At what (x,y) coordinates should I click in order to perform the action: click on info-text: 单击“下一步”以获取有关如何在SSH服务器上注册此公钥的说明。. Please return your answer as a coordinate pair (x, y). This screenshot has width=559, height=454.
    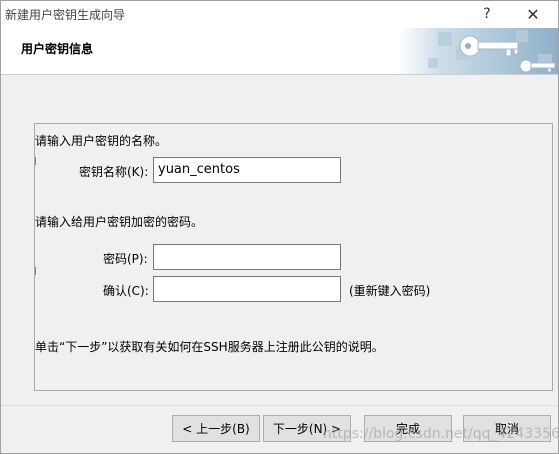
    Looking at the image, I should click on (209, 347).